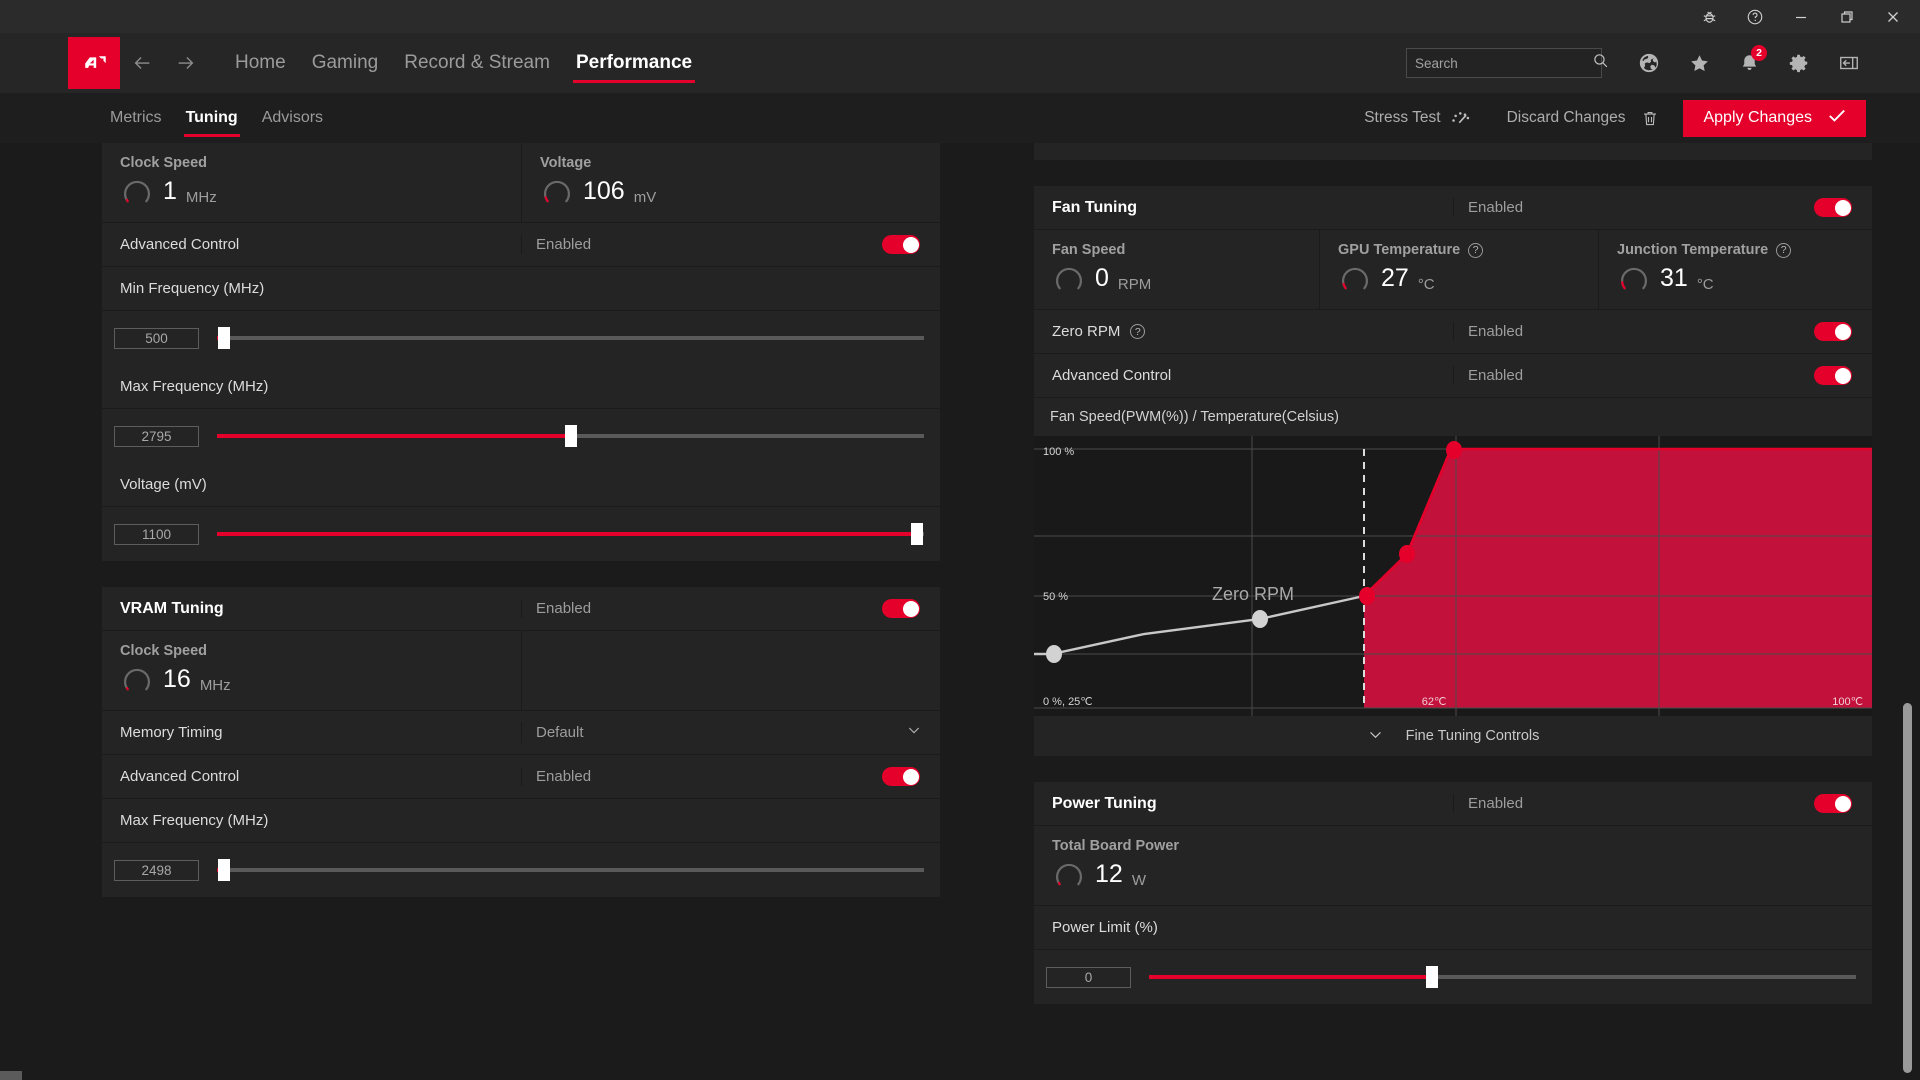 The width and height of the screenshot is (1920, 1080). Describe the element at coordinates (1088, 977) in the screenshot. I see `power-limit-input: 0` at that location.